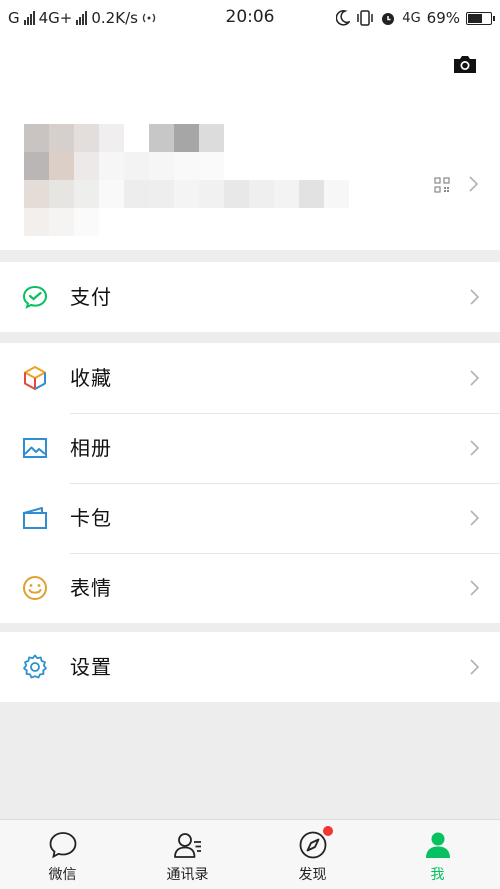 The width and height of the screenshot is (500, 889). What do you see at coordinates (91, 297) in the screenshot?
I see `menu-label-pay: 支付` at bounding box center [91, 297].